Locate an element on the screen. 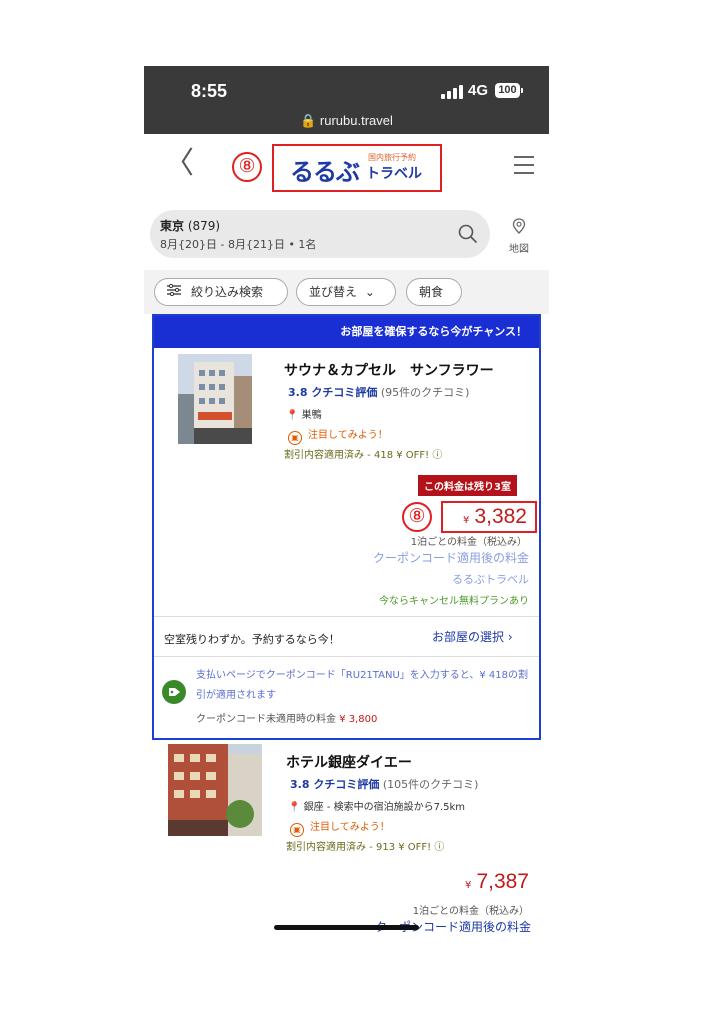  rooms-left-badge: この料金は残り3室 is located at coordinates (467, 485).